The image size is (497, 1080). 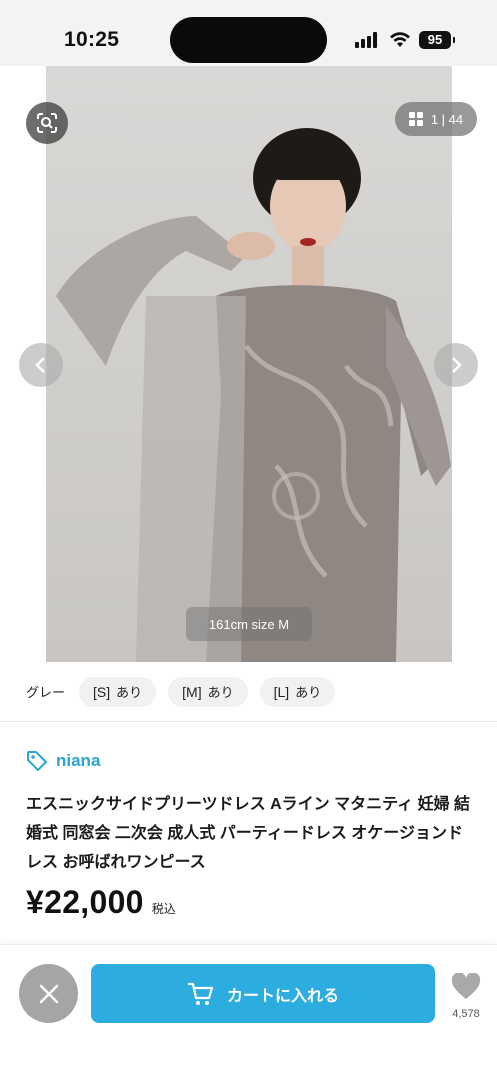 I want to click on previous-image-button, so click(x=41, y=365).